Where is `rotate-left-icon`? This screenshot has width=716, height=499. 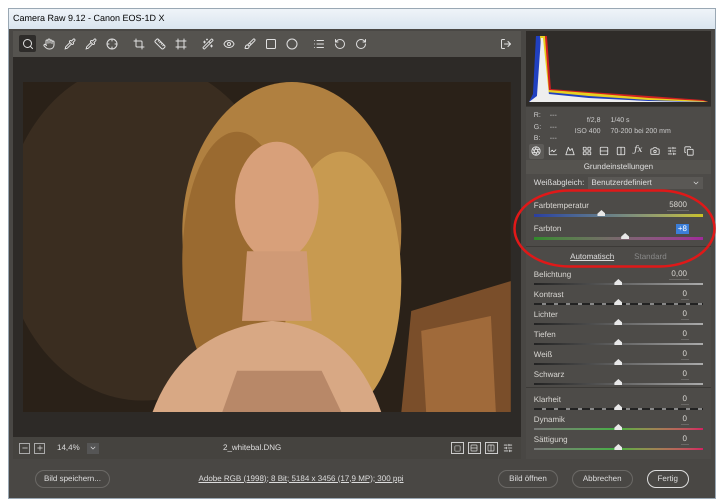
rotate-left-icon is located at coordinates (340, 44).